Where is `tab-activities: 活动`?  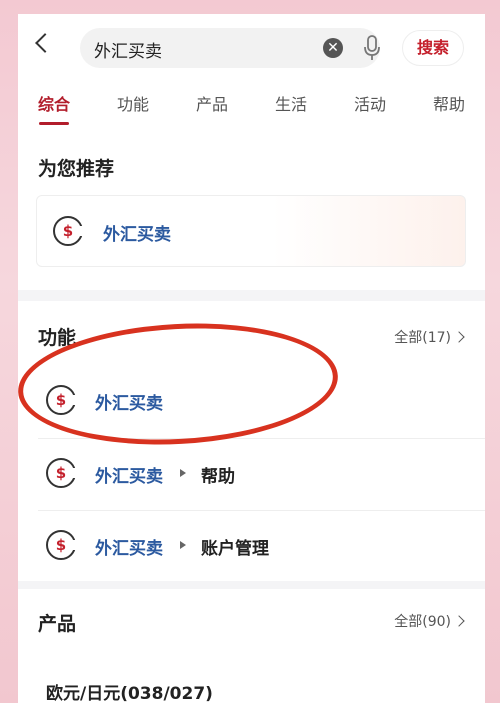 tab-activities: 活动 is located at coordinates (370, 103).